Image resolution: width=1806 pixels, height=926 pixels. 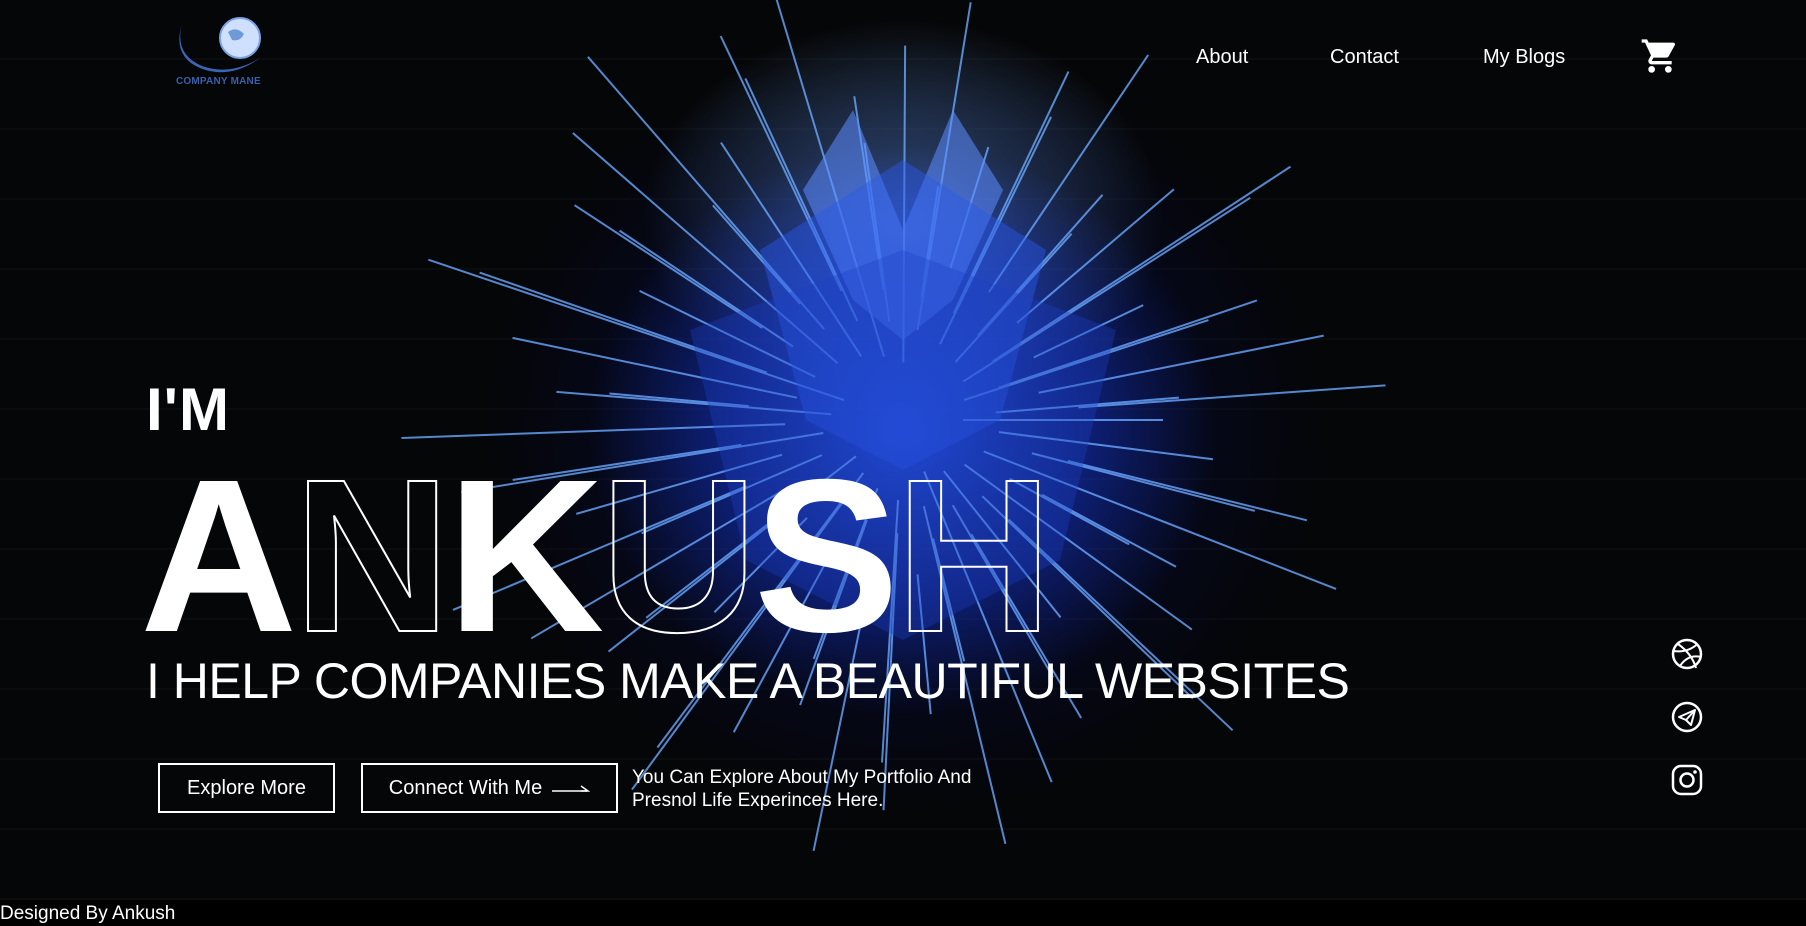 What do you see at coordinates (465, 787) in the screenshot?
I see `connect-with-me-label: Connect With Me` at bounding box center [465, 787].